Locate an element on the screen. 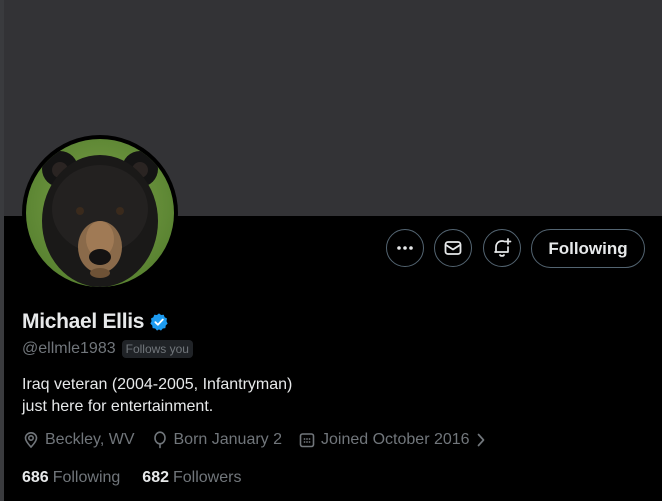 This screenshot has height=501, width=662. bell-plus-icon is located at coordinates (503, 247).